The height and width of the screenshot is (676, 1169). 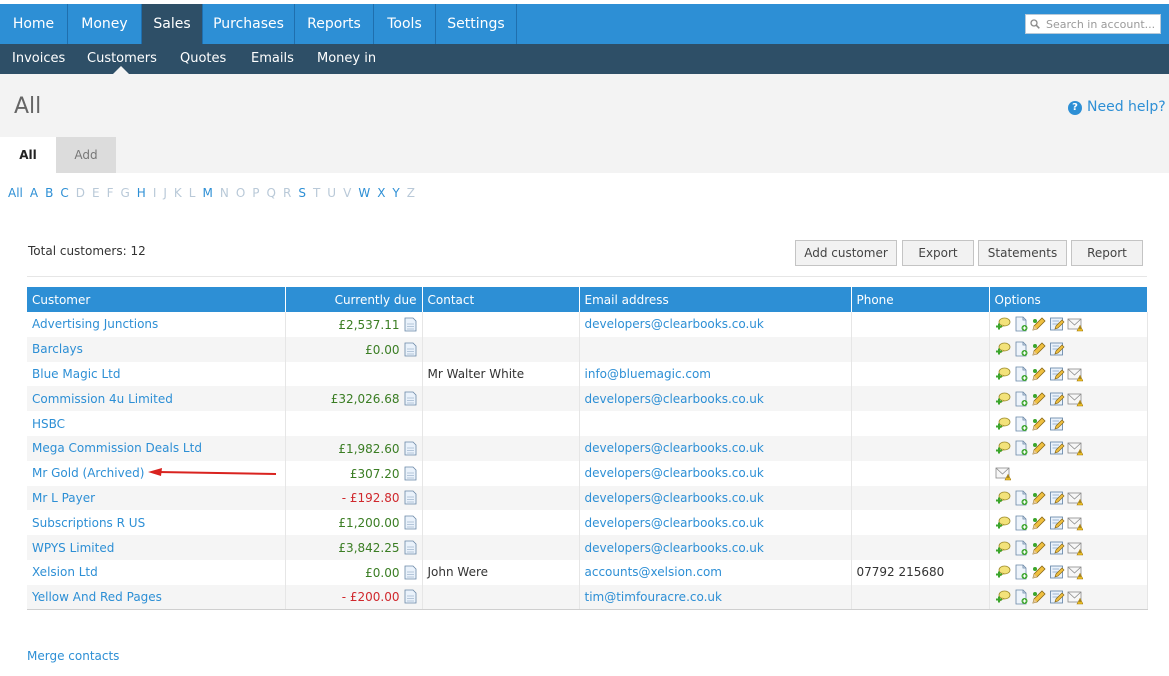 I want to click on col-phone-header: Phone, so click(x=920, y=299).